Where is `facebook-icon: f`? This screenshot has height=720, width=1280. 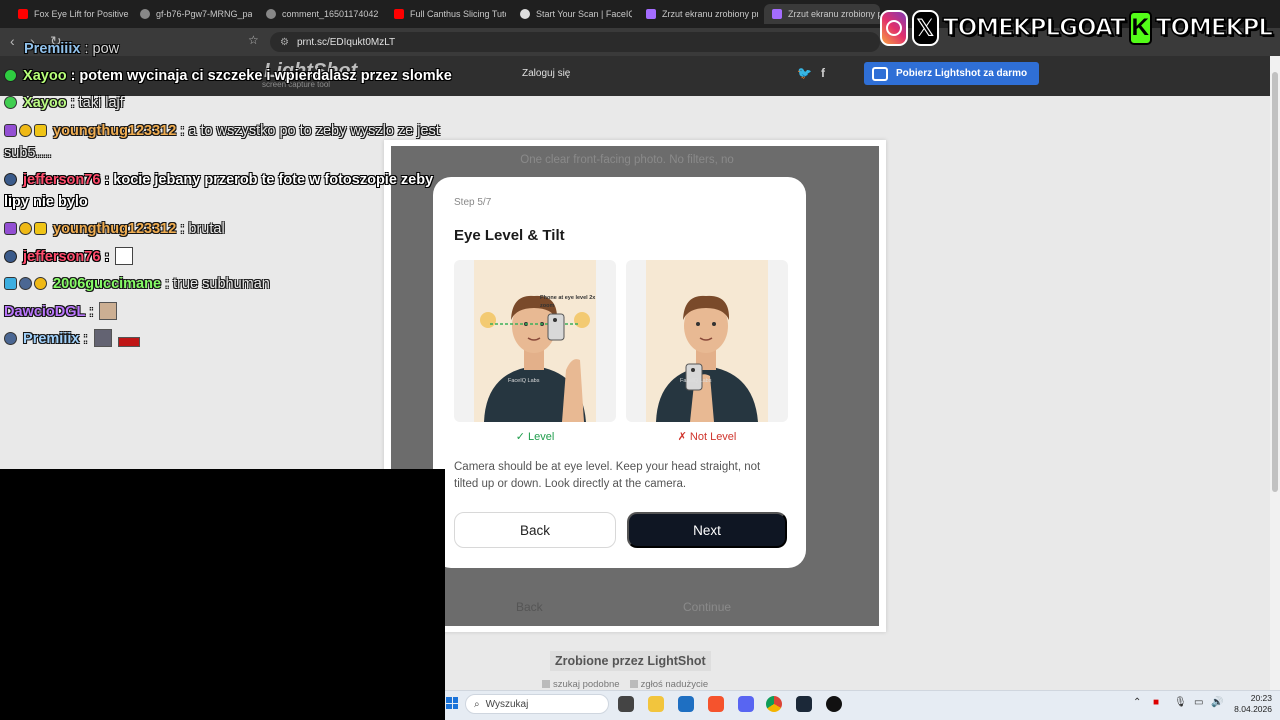 facebook-icon: f is located at coordinates (823, 73).